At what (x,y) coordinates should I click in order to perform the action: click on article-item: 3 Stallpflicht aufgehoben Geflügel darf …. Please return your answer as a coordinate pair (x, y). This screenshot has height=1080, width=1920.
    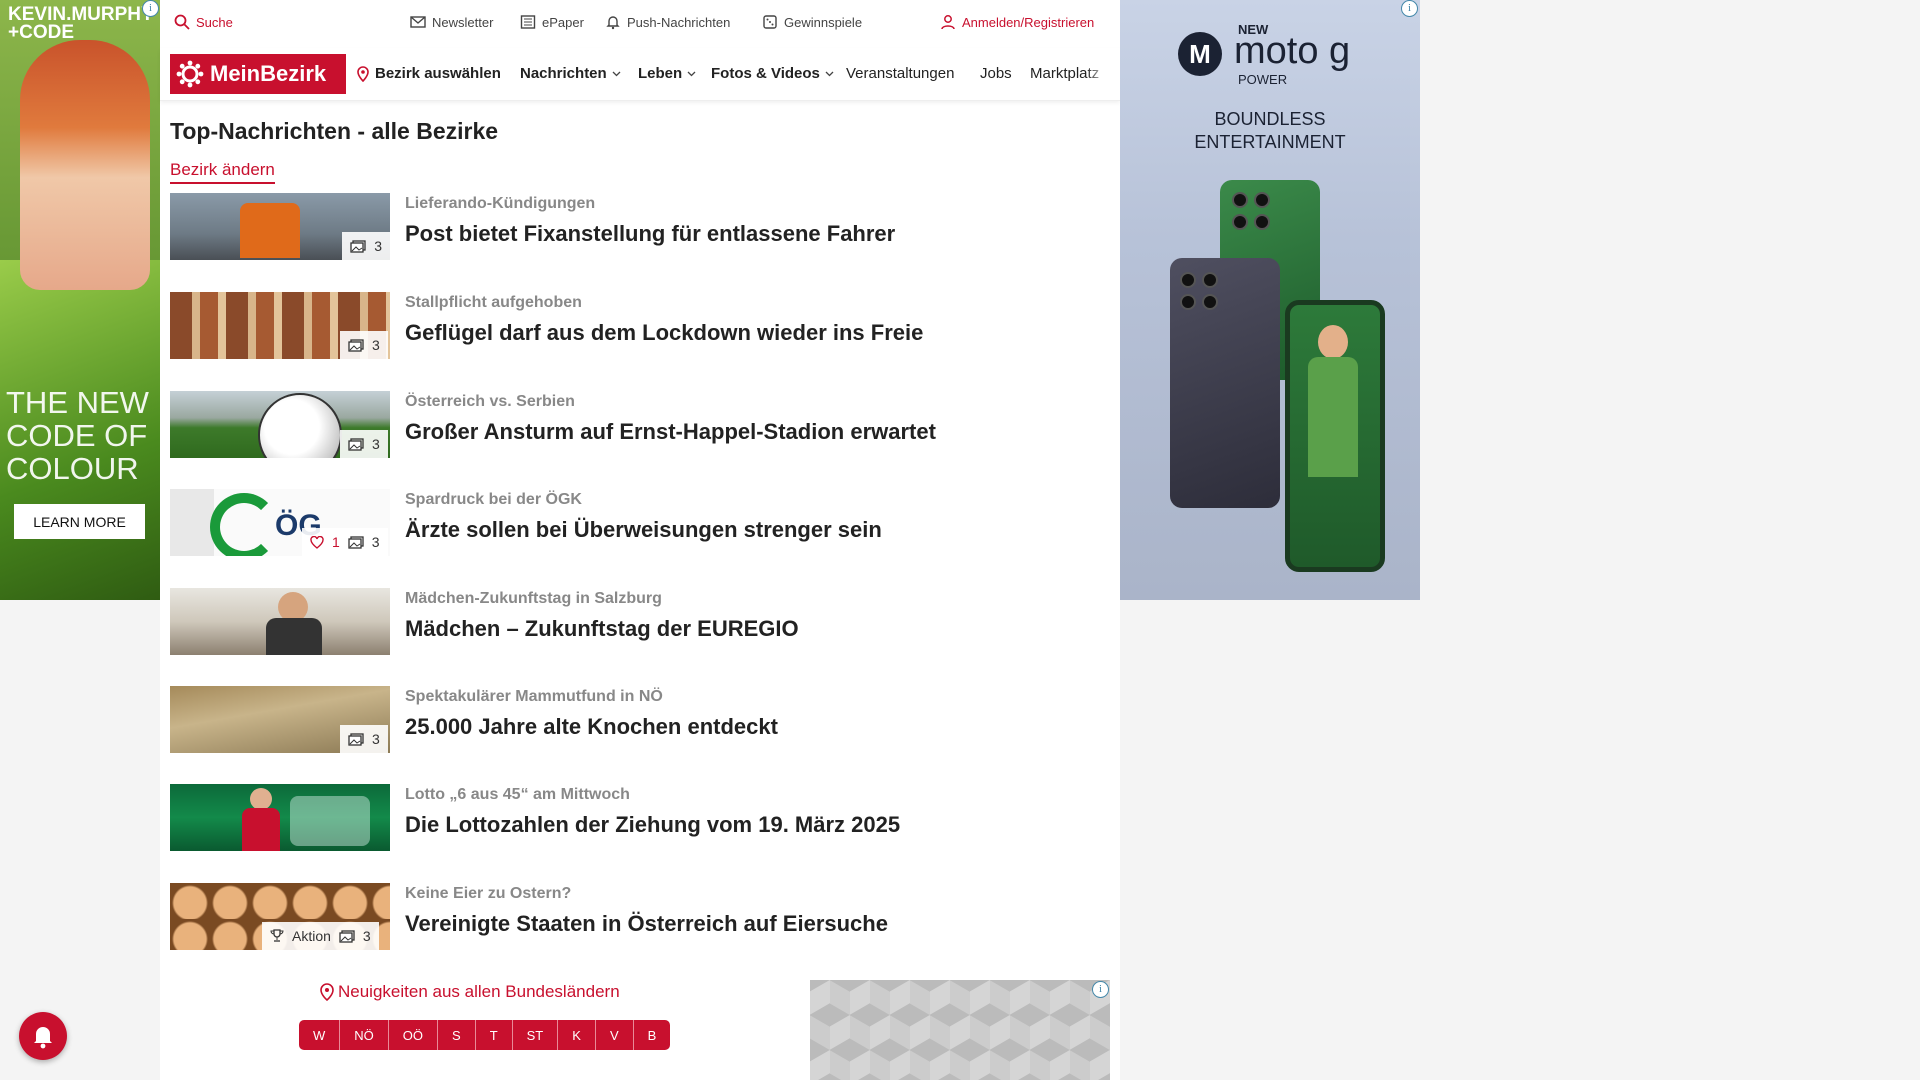
    Looking at the image, I should click on (640, 326).